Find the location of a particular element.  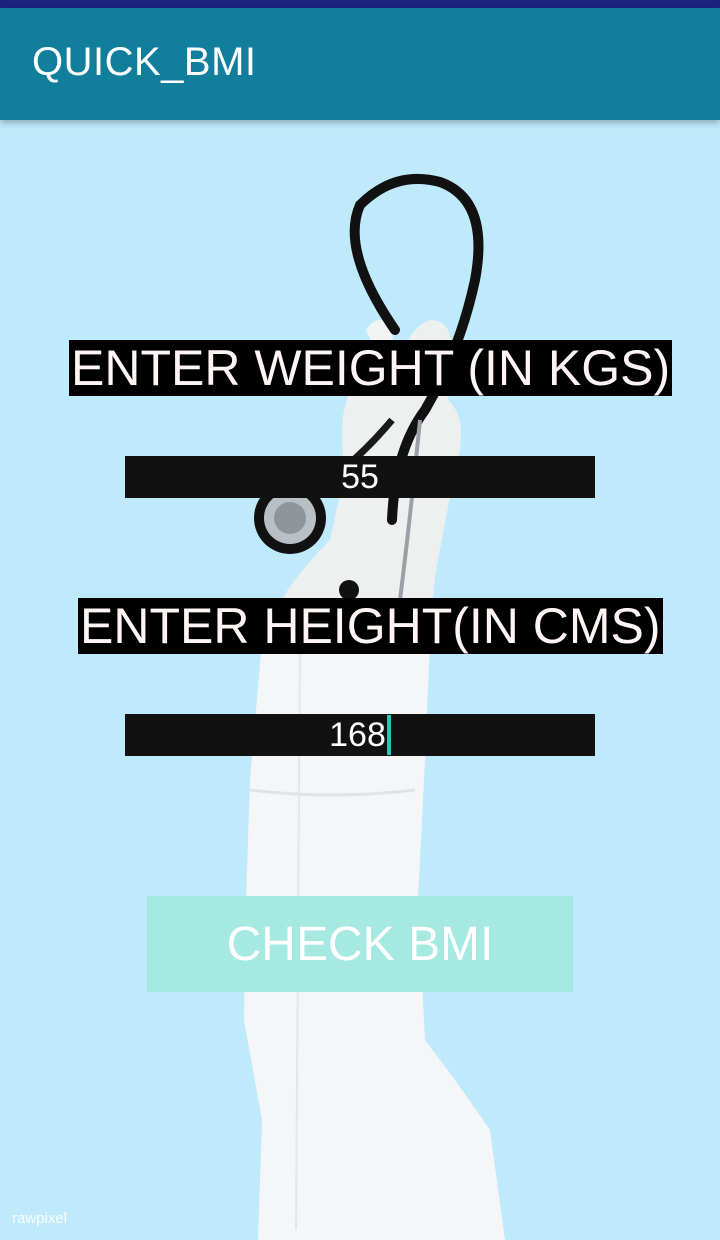

text-cursor is located at coordinates (388, 735).